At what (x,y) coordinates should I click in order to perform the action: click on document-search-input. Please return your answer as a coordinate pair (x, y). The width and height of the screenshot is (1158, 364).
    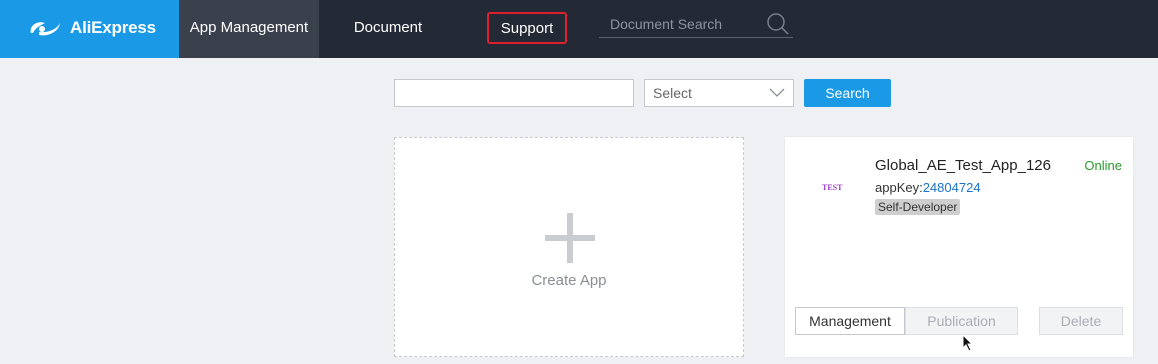
    Looking at the image, I should click on (685, 24).